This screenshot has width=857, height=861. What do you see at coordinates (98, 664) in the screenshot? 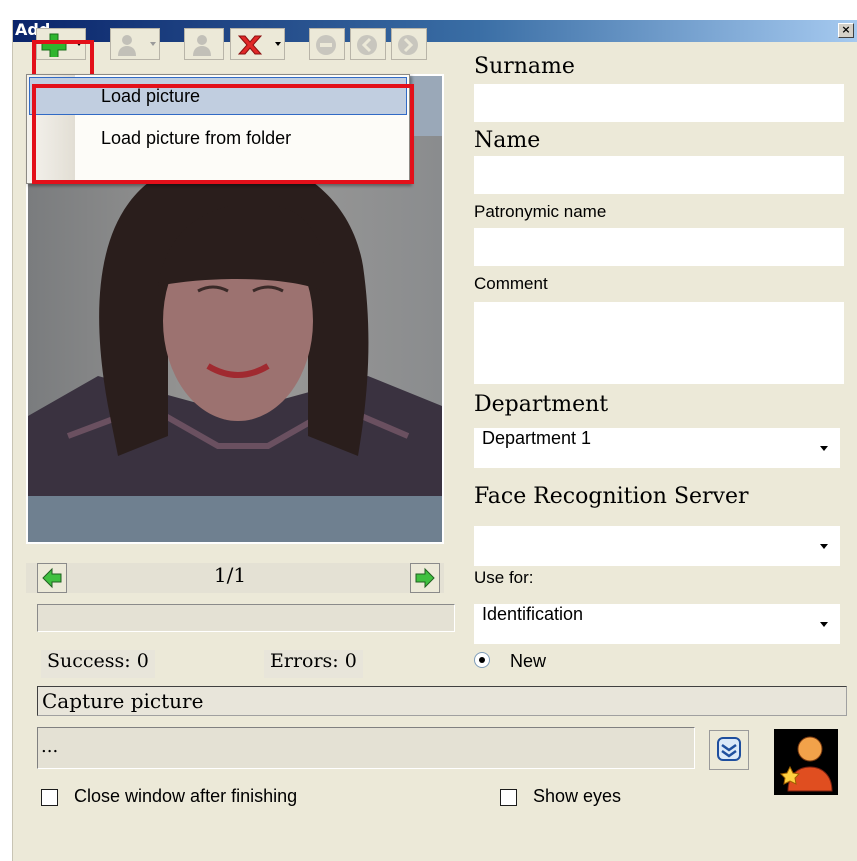
I see `success-count: Success: 0` at bounding box center [98, 664].